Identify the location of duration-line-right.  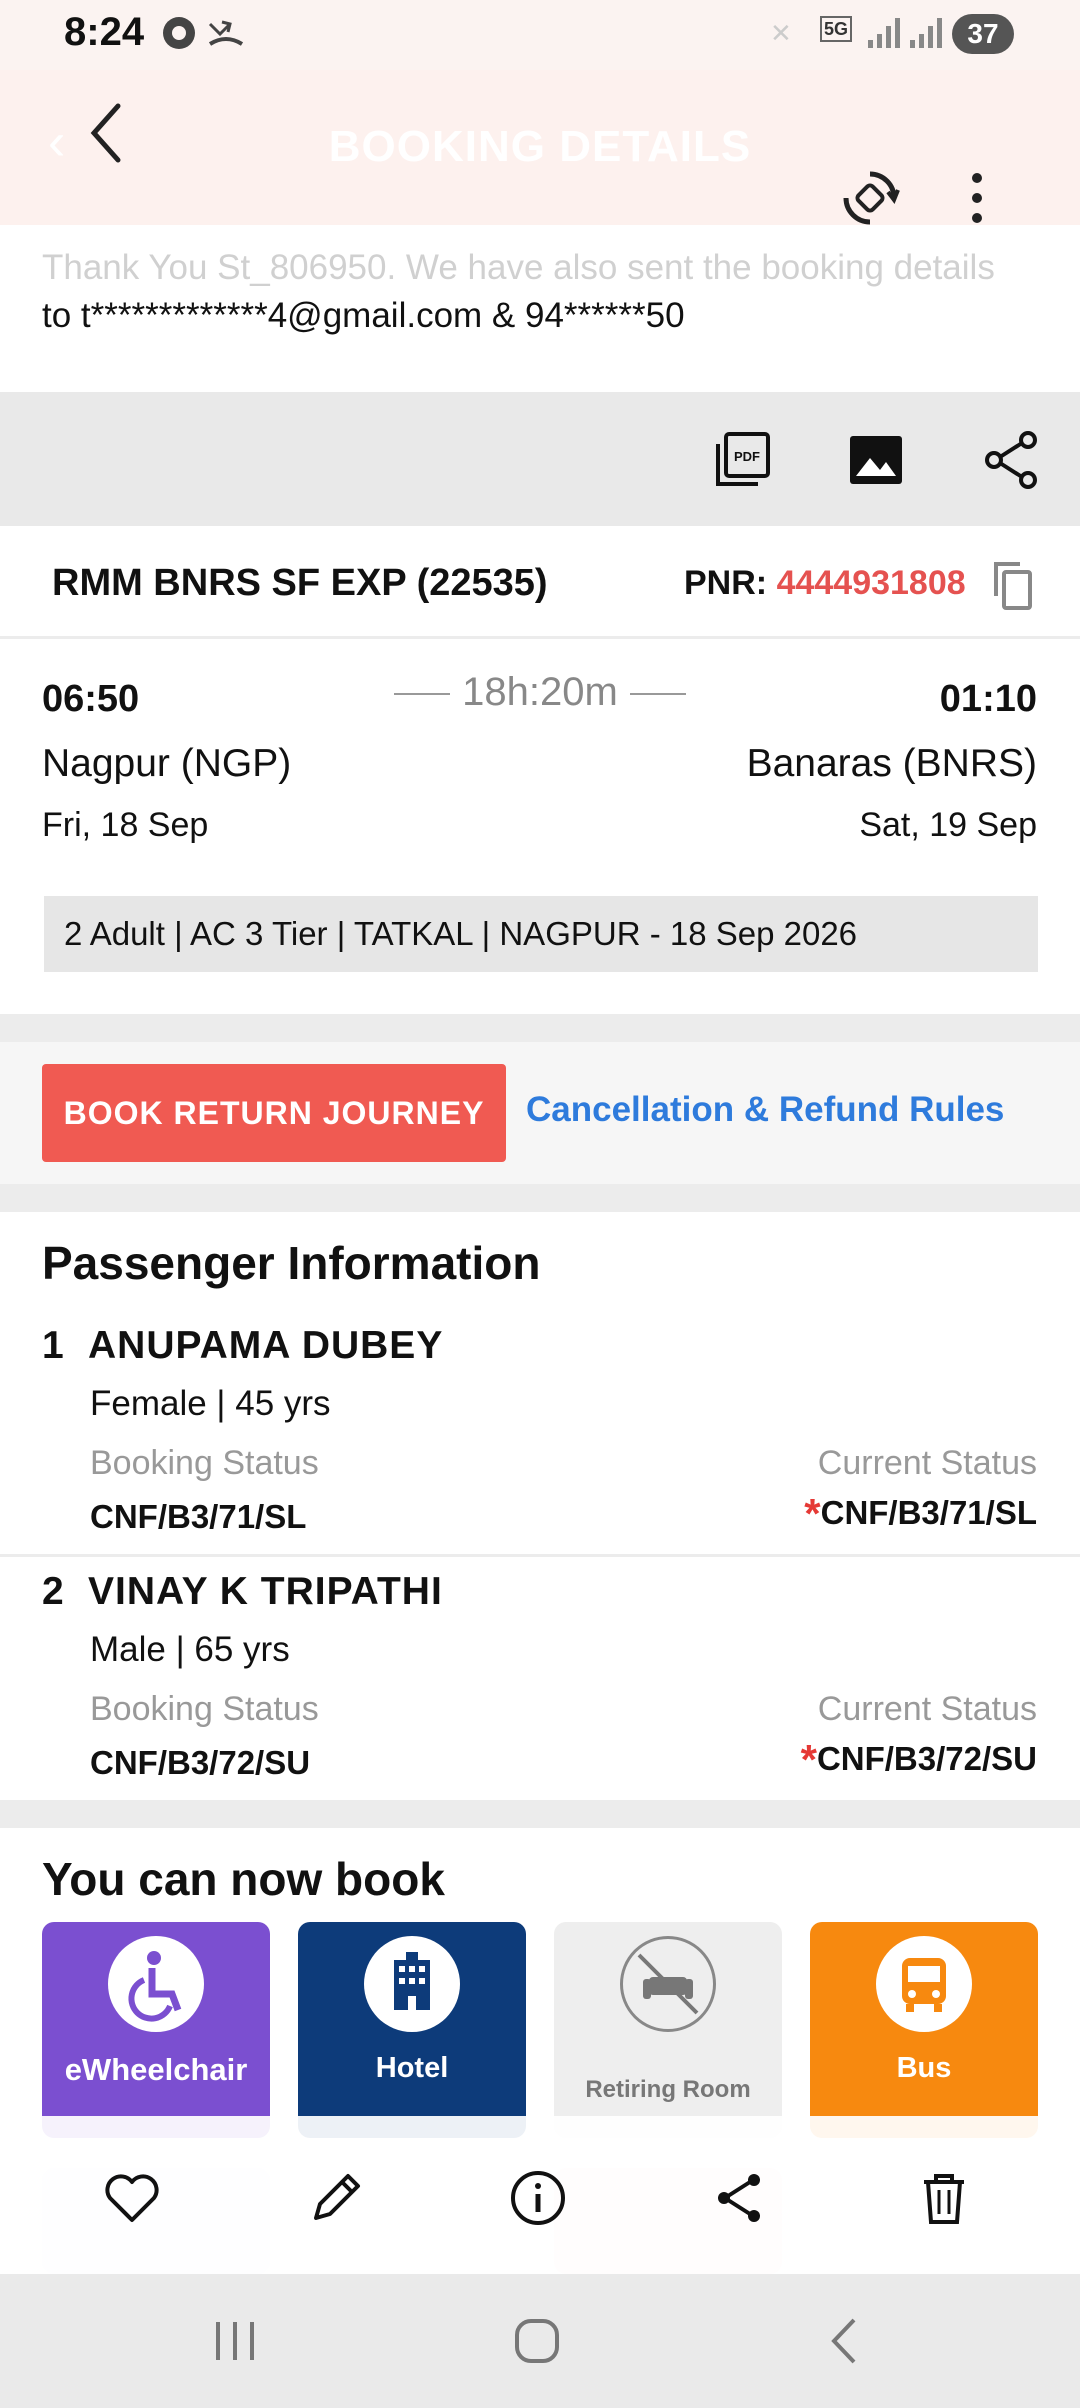
(657, 694).